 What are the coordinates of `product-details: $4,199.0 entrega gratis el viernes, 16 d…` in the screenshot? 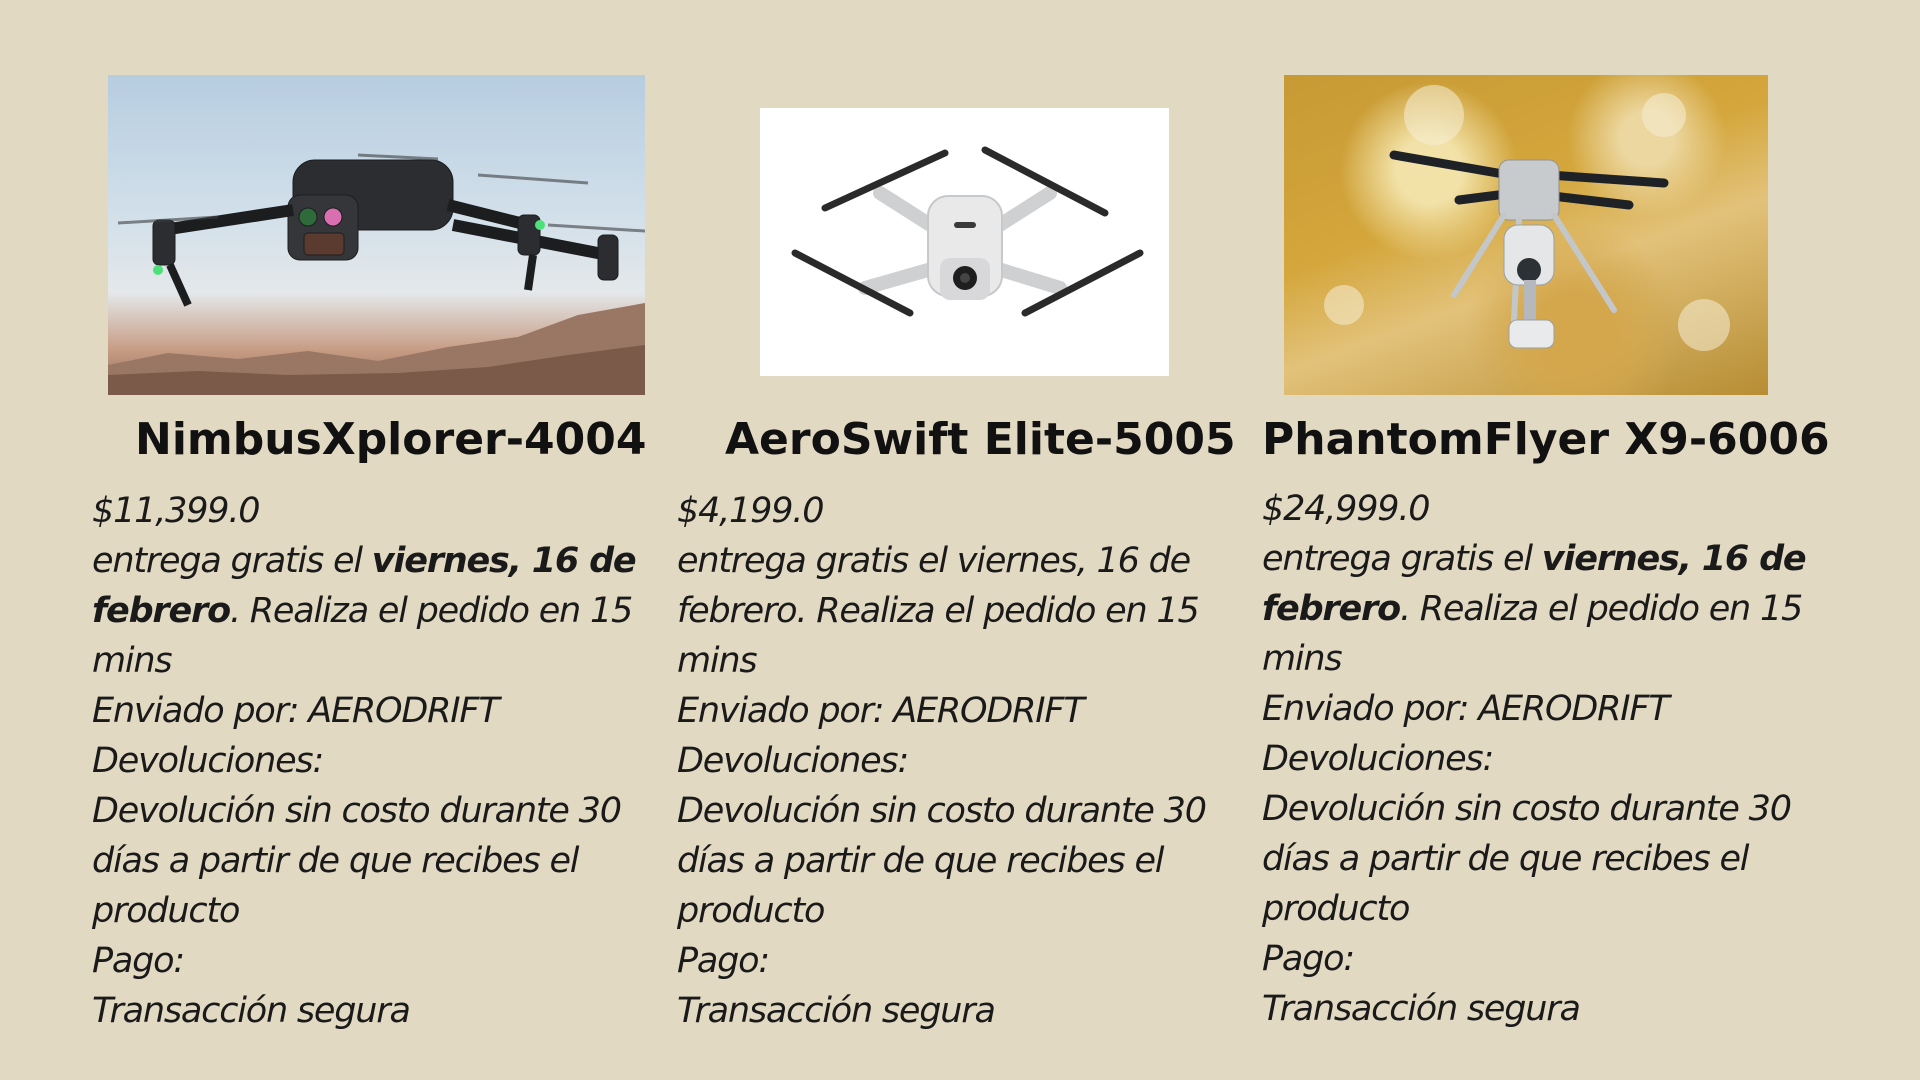 It's located at (957, 761).